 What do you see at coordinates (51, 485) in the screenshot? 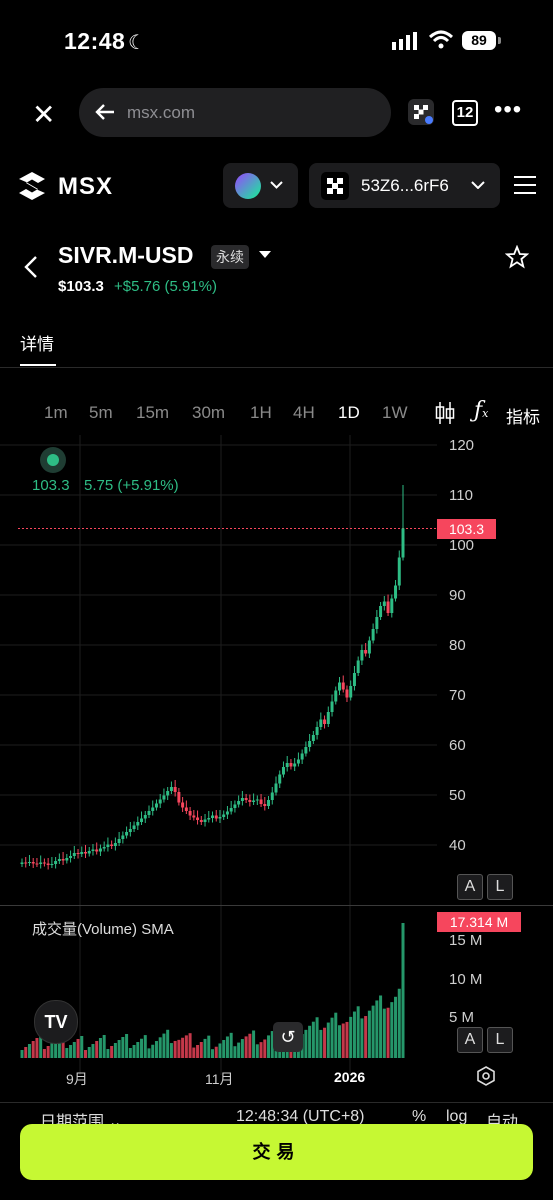
I see `overlay-price: 103.3` at bounding box center [51, 485].